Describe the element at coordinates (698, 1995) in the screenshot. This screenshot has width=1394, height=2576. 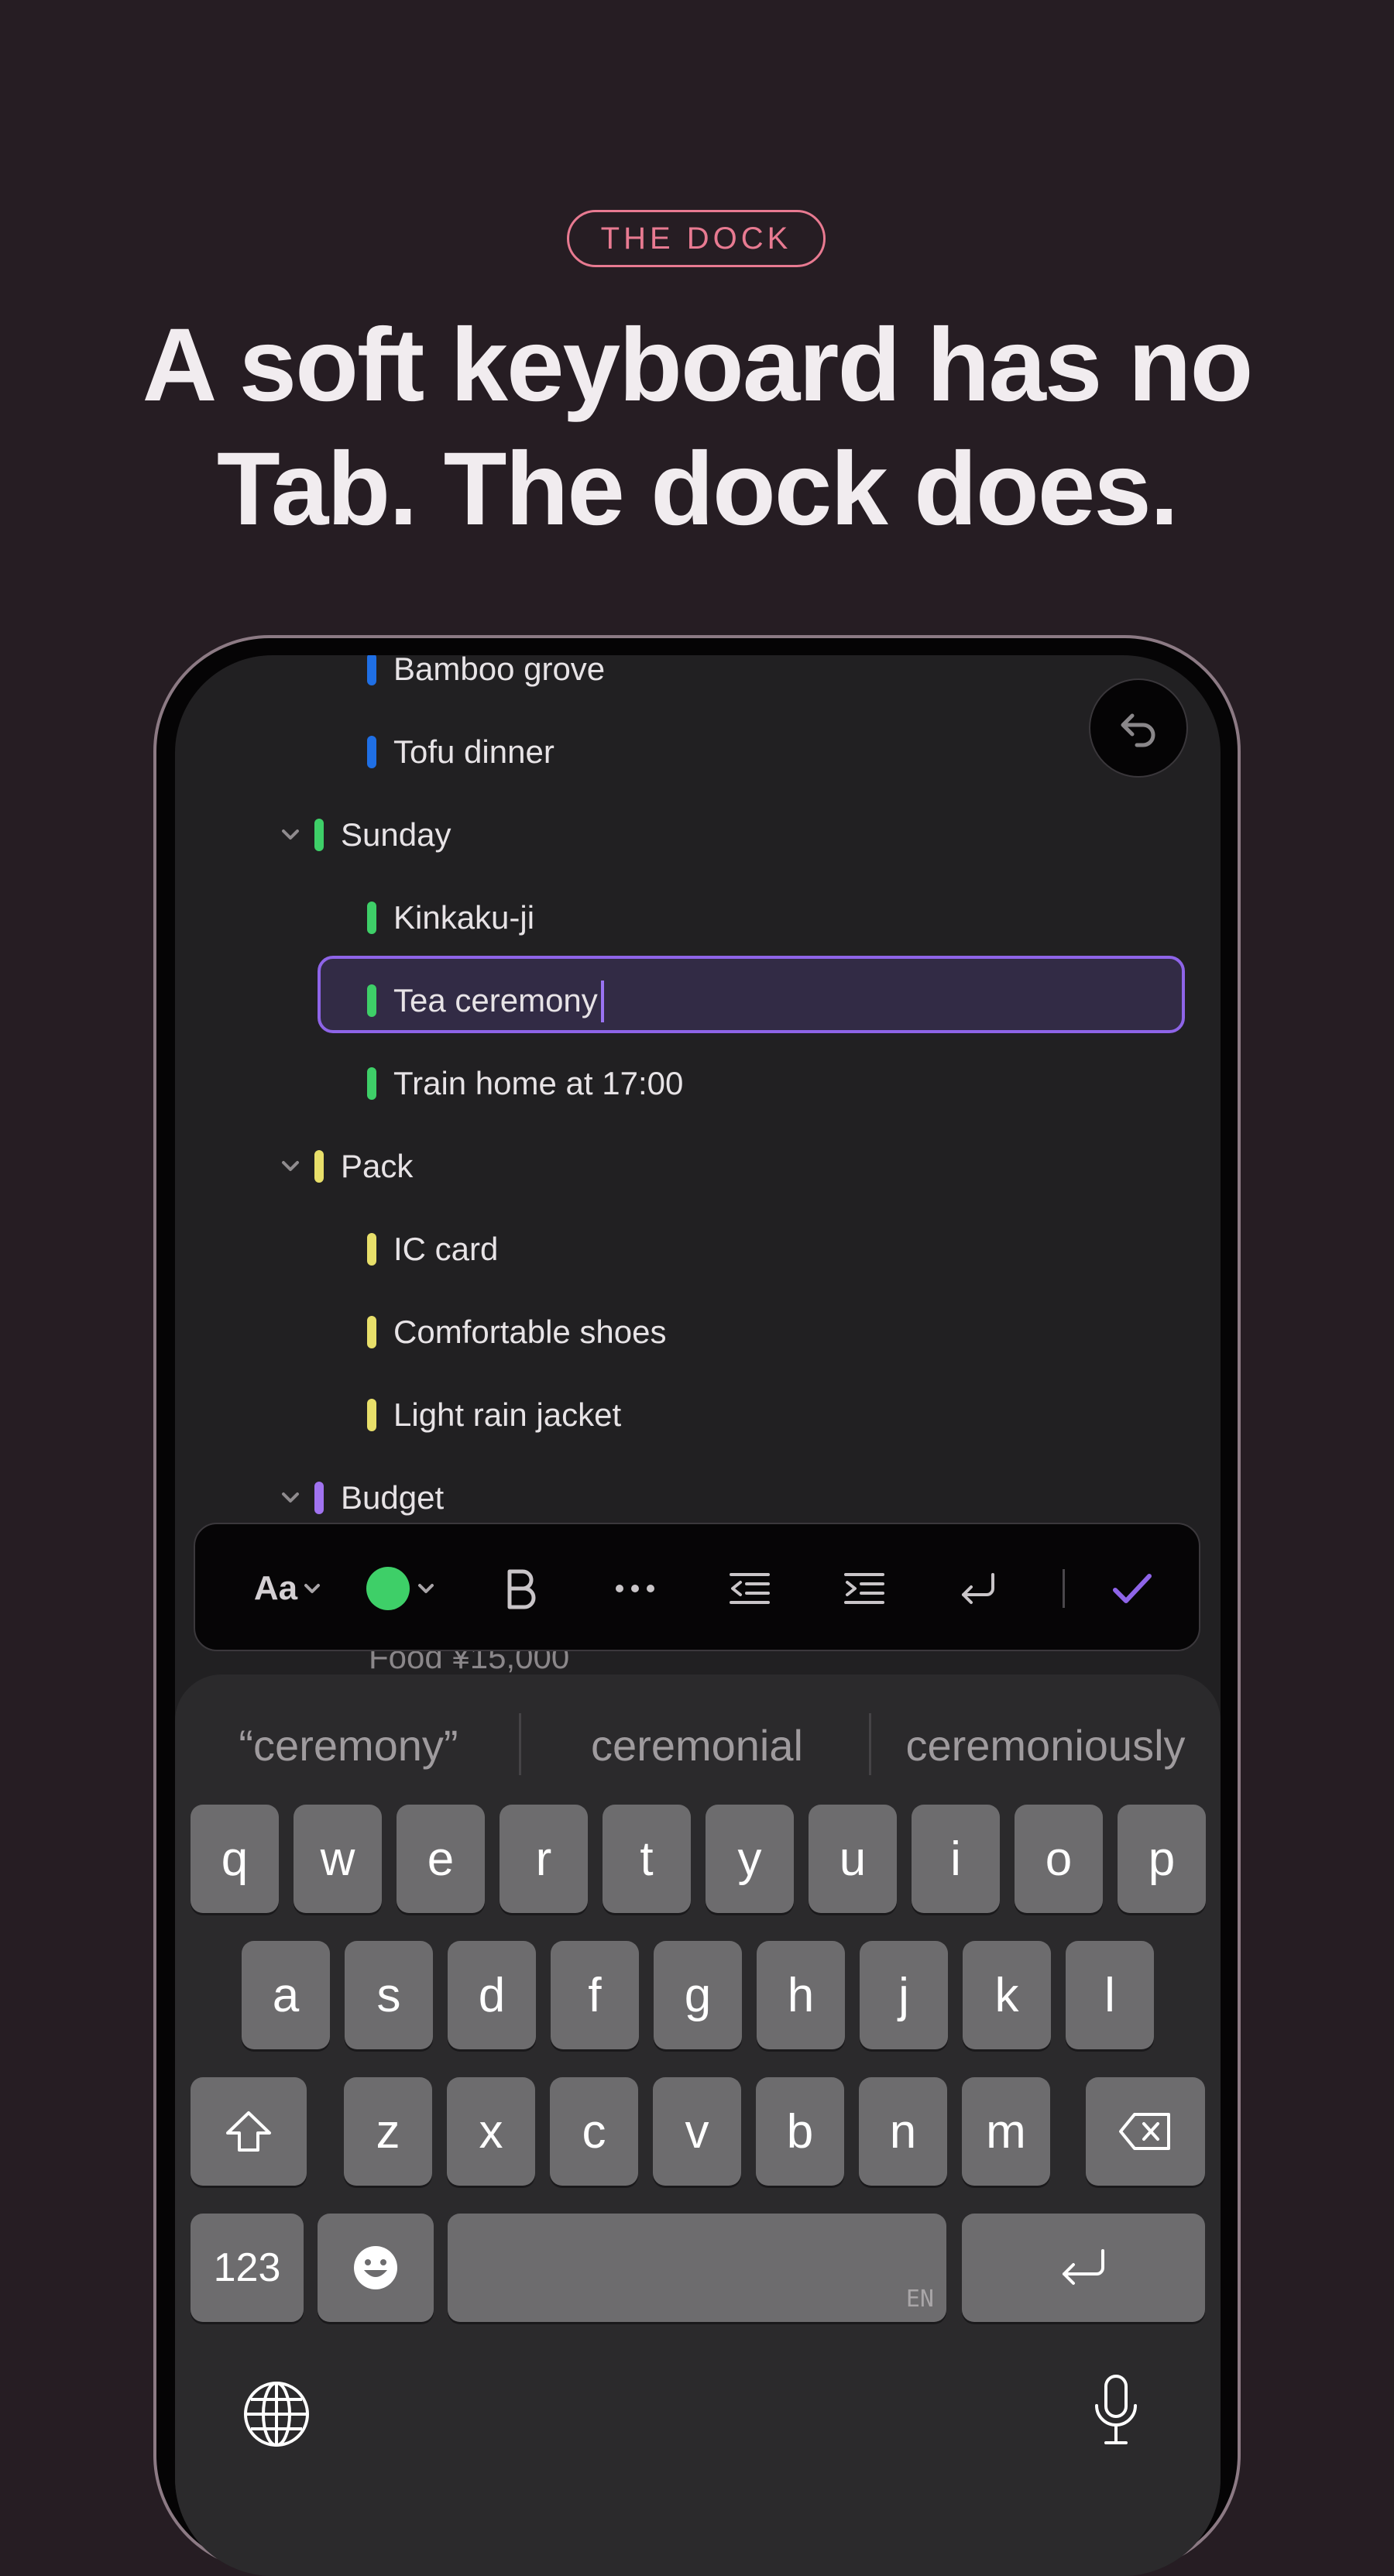
I see `key-g: g` at that location.